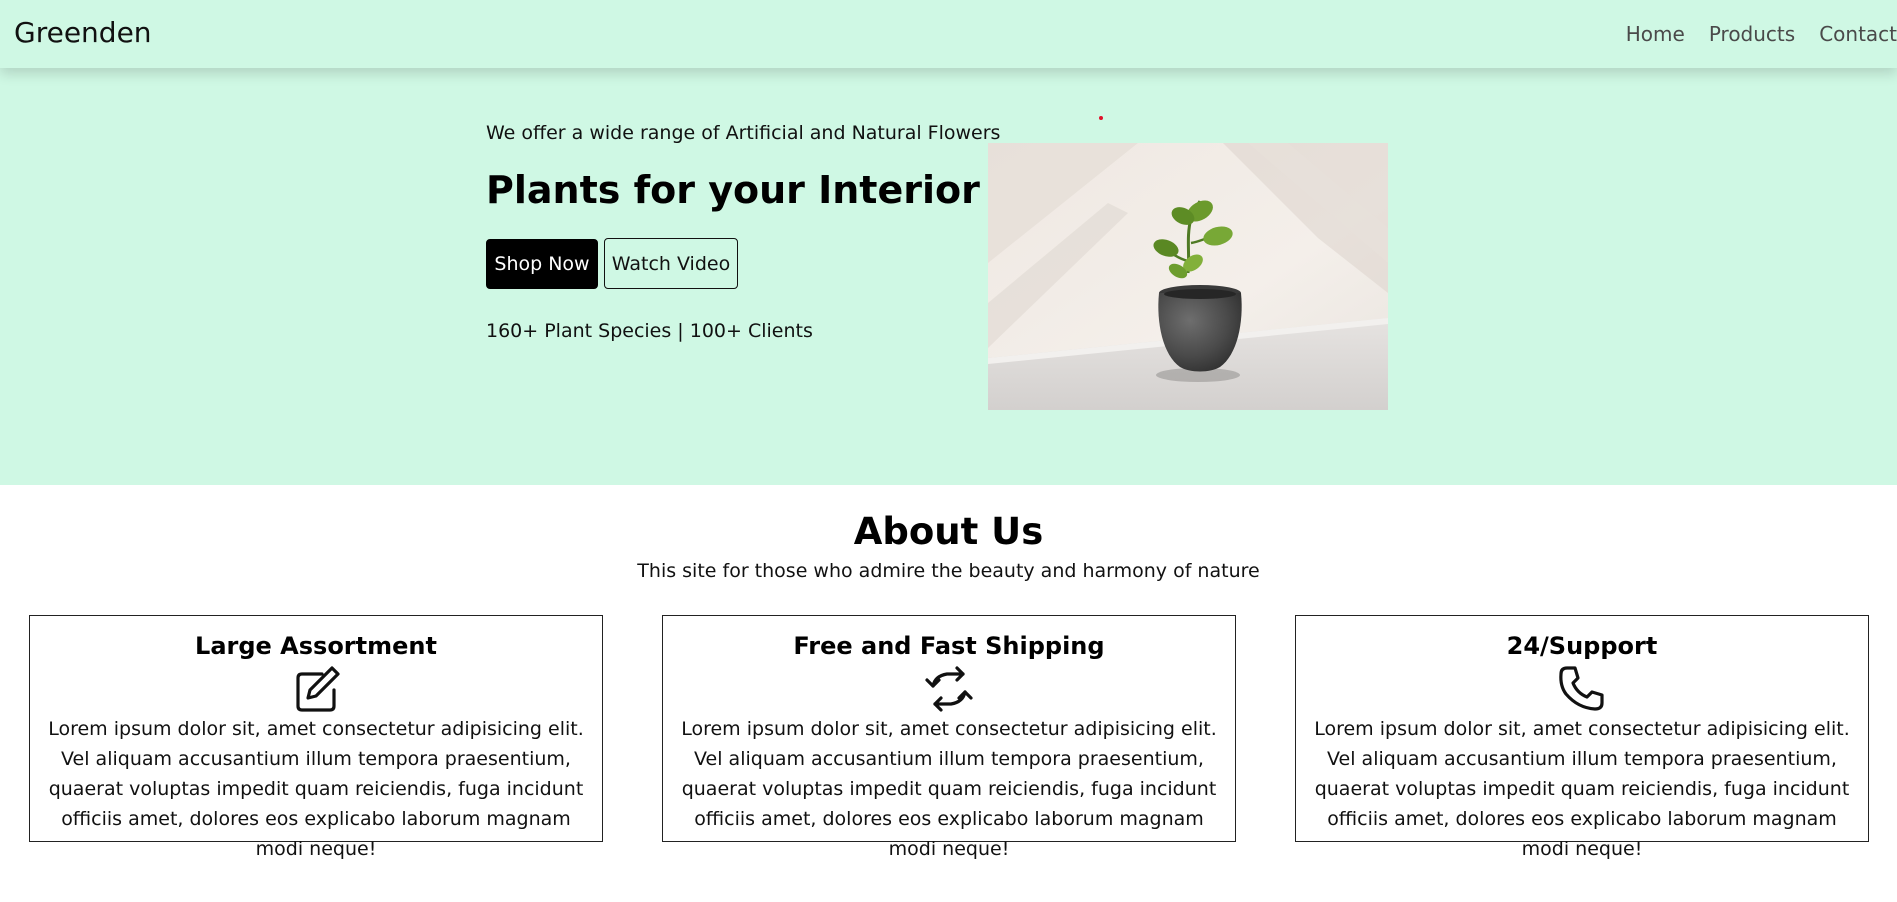  Describe the element at coordinates (948, 34) in the screenshot. I see `navbar: Greenden Home Products Contact` at that location.